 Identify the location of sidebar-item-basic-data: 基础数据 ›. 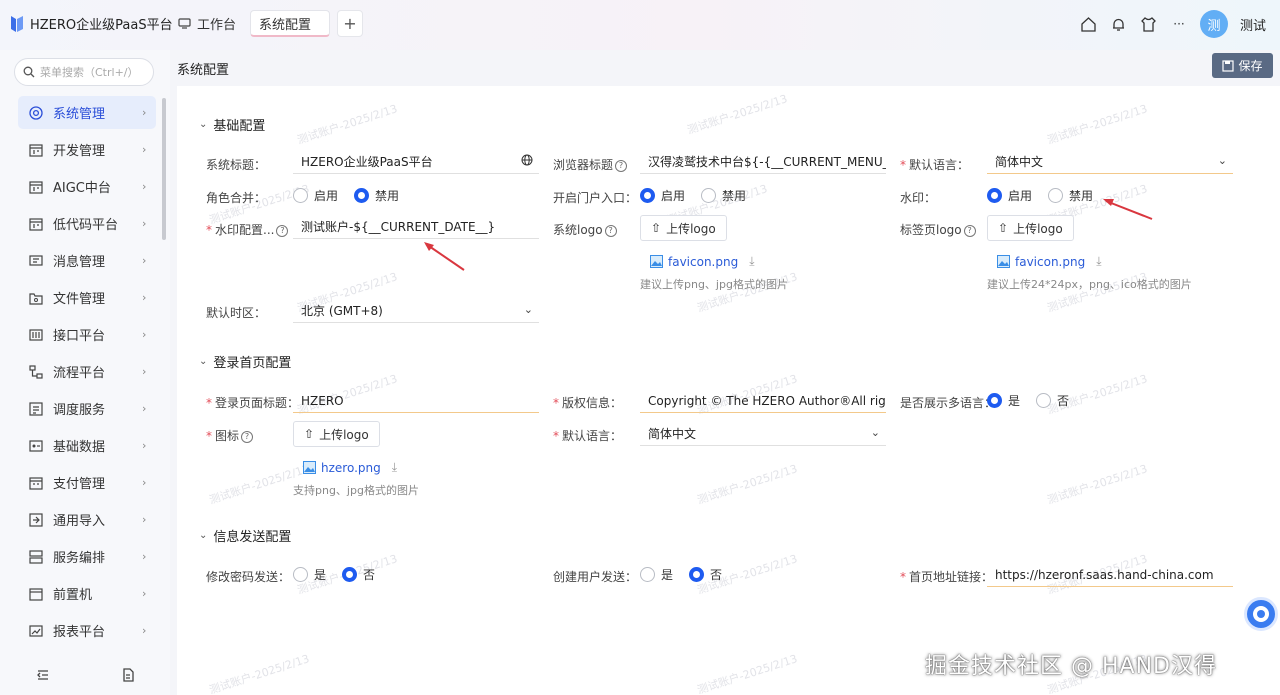
(87, 445).